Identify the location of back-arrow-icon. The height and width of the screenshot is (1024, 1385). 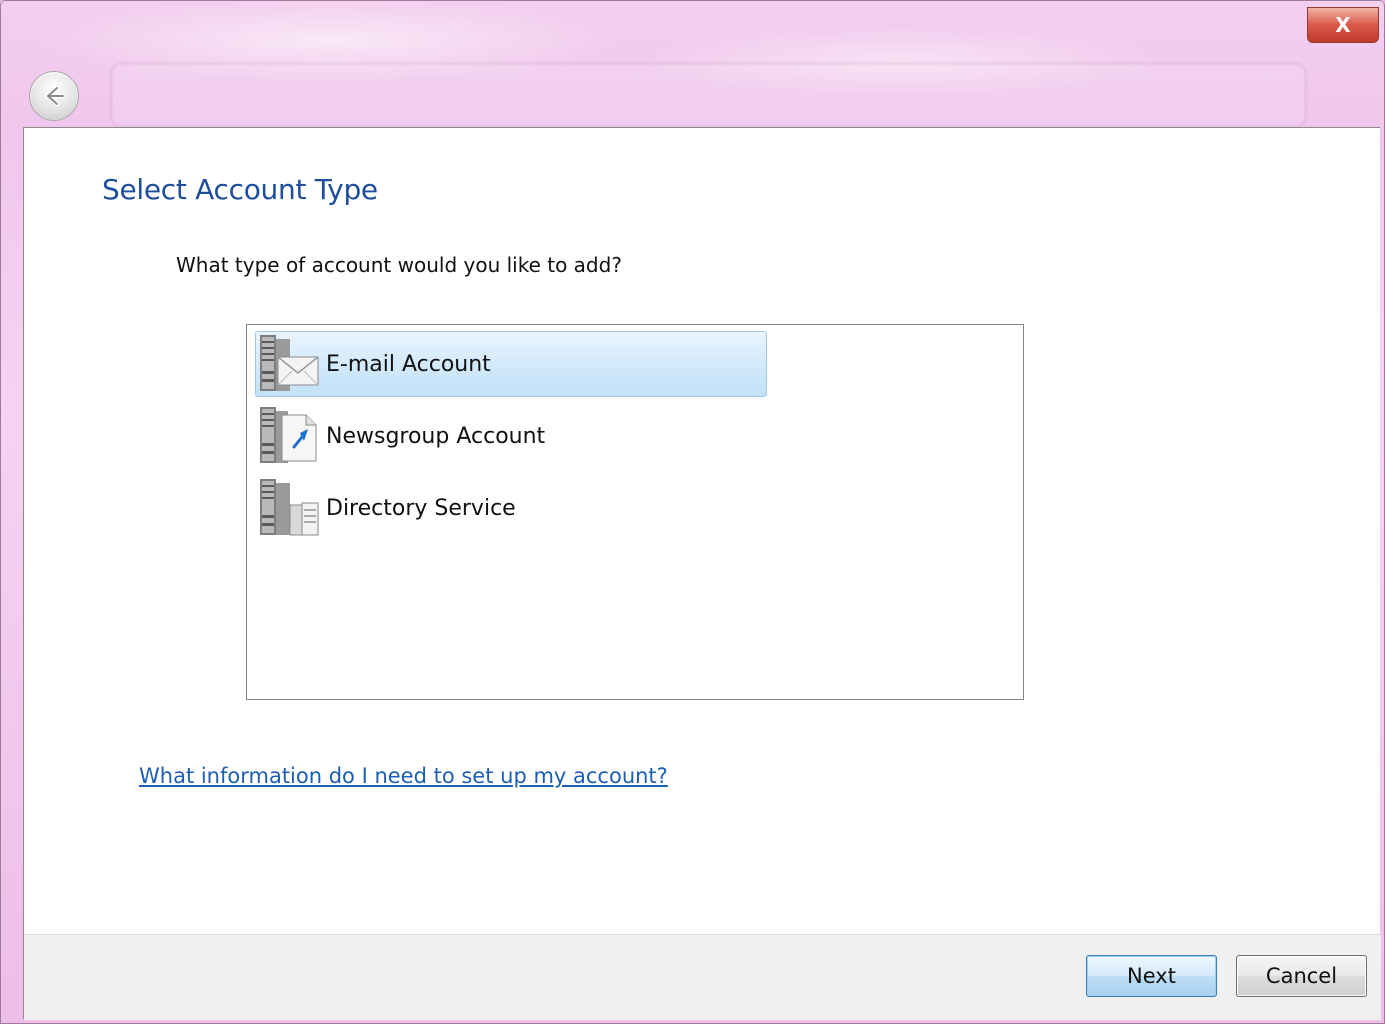
(55, 96).